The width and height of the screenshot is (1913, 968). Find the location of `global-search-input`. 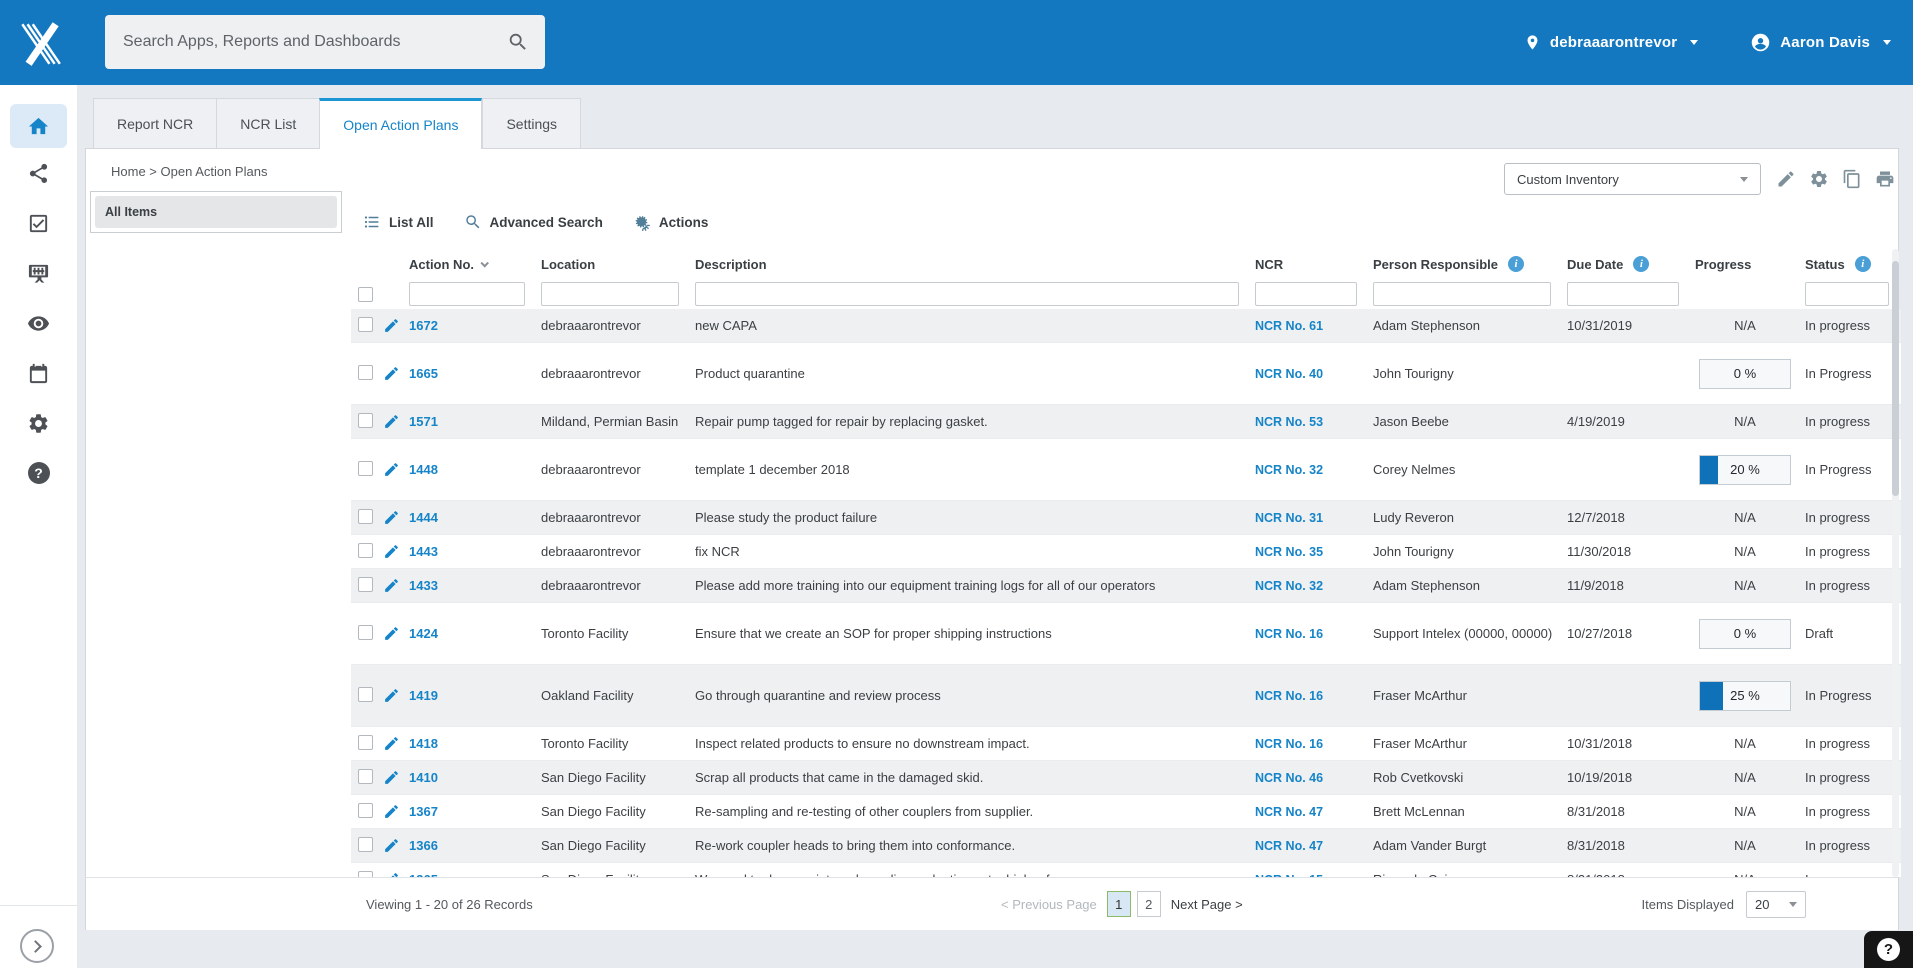

global-search-input is located at coordinates (306, 42).